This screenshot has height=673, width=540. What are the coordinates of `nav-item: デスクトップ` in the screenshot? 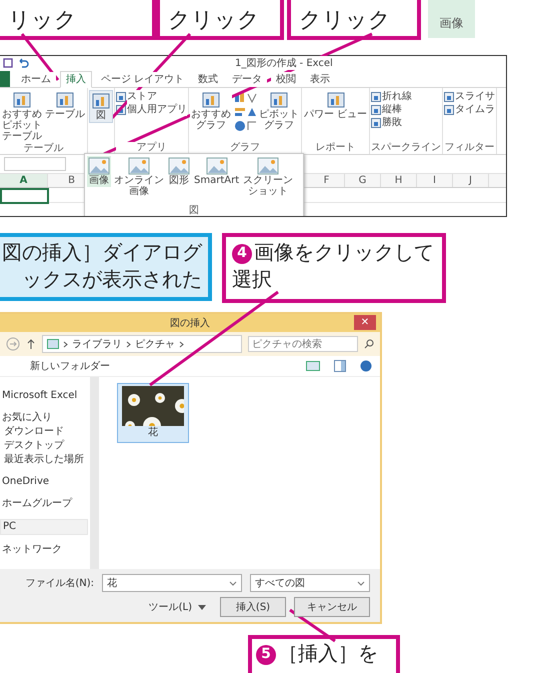 It's located at (44, 446).